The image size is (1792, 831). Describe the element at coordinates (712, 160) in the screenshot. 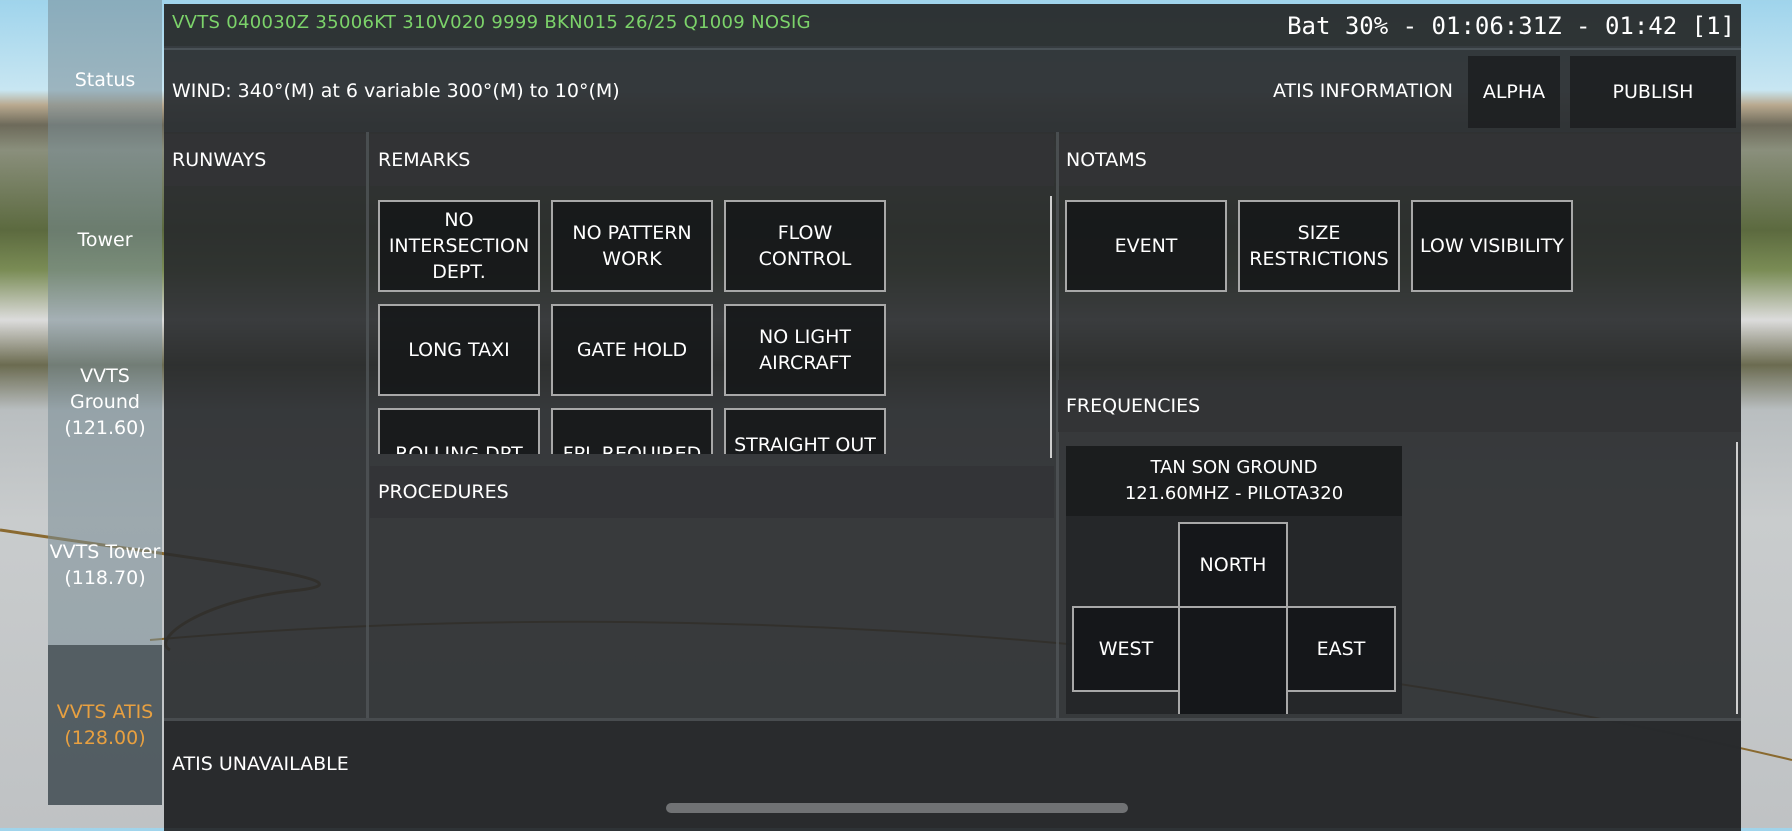

I see `remarks-header: REMARKS` at that location.